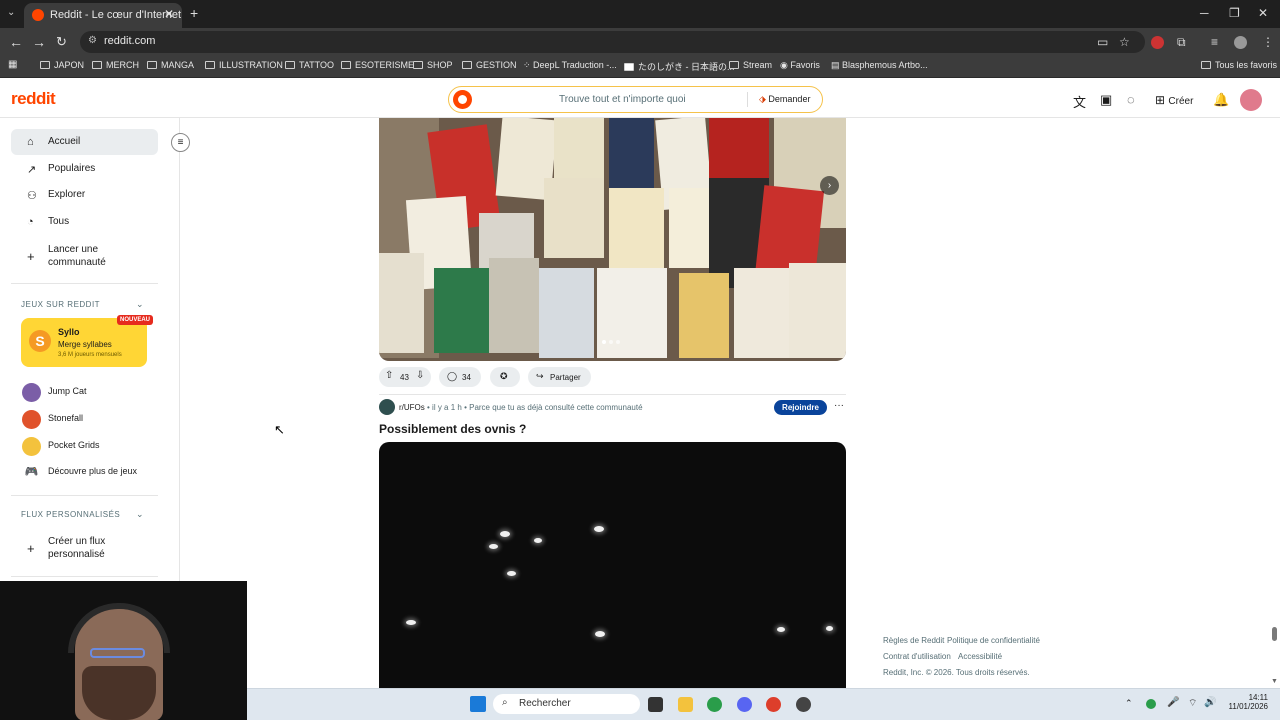 The width and height of the screenshot is (1280, 720). What do you see at coordinates (1124, 42) in the screenshot?
I see `bookmark-star-icon: ☆` at bounding box center [1124, 42].